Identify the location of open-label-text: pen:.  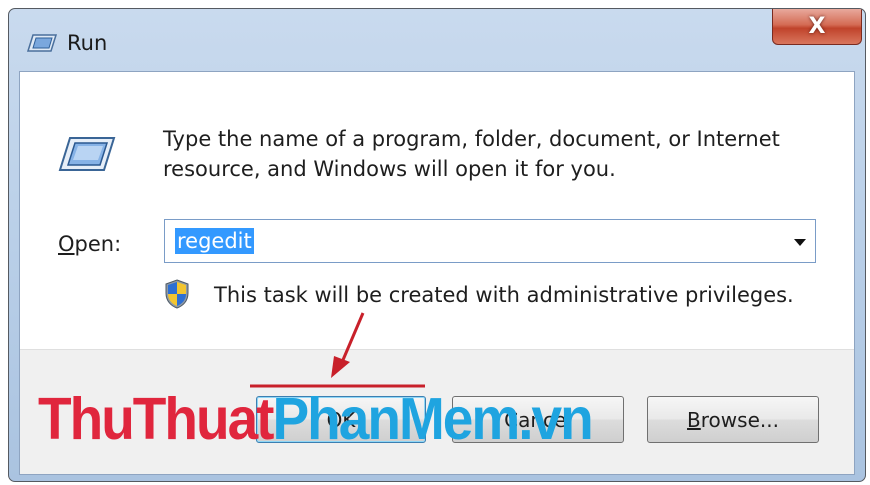
(98, 244).